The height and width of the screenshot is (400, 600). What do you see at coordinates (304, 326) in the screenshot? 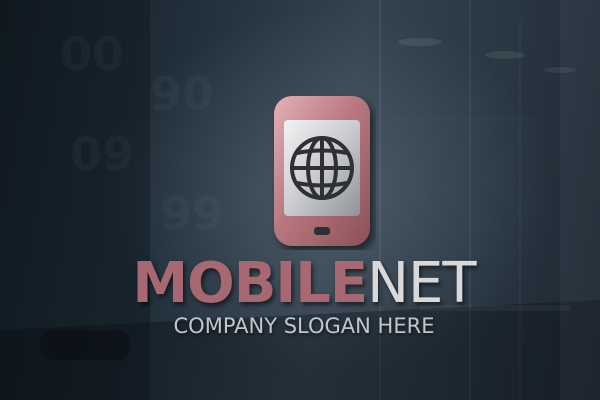
I see `brand-slogan: COMPANY SLOGAN HERE` at bounding box center [304, 326].